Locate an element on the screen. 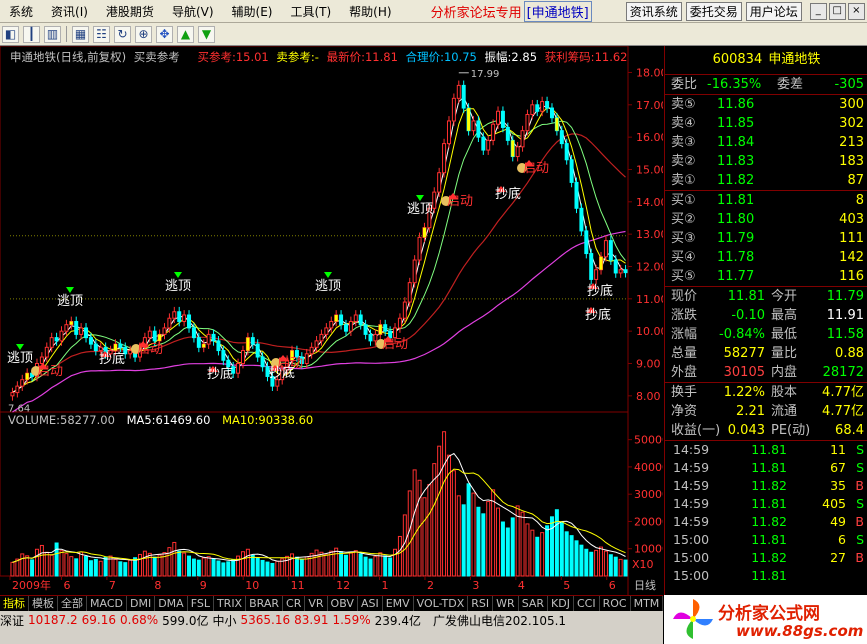  indicator-tab: MACD is located at coordinates (107, 604).